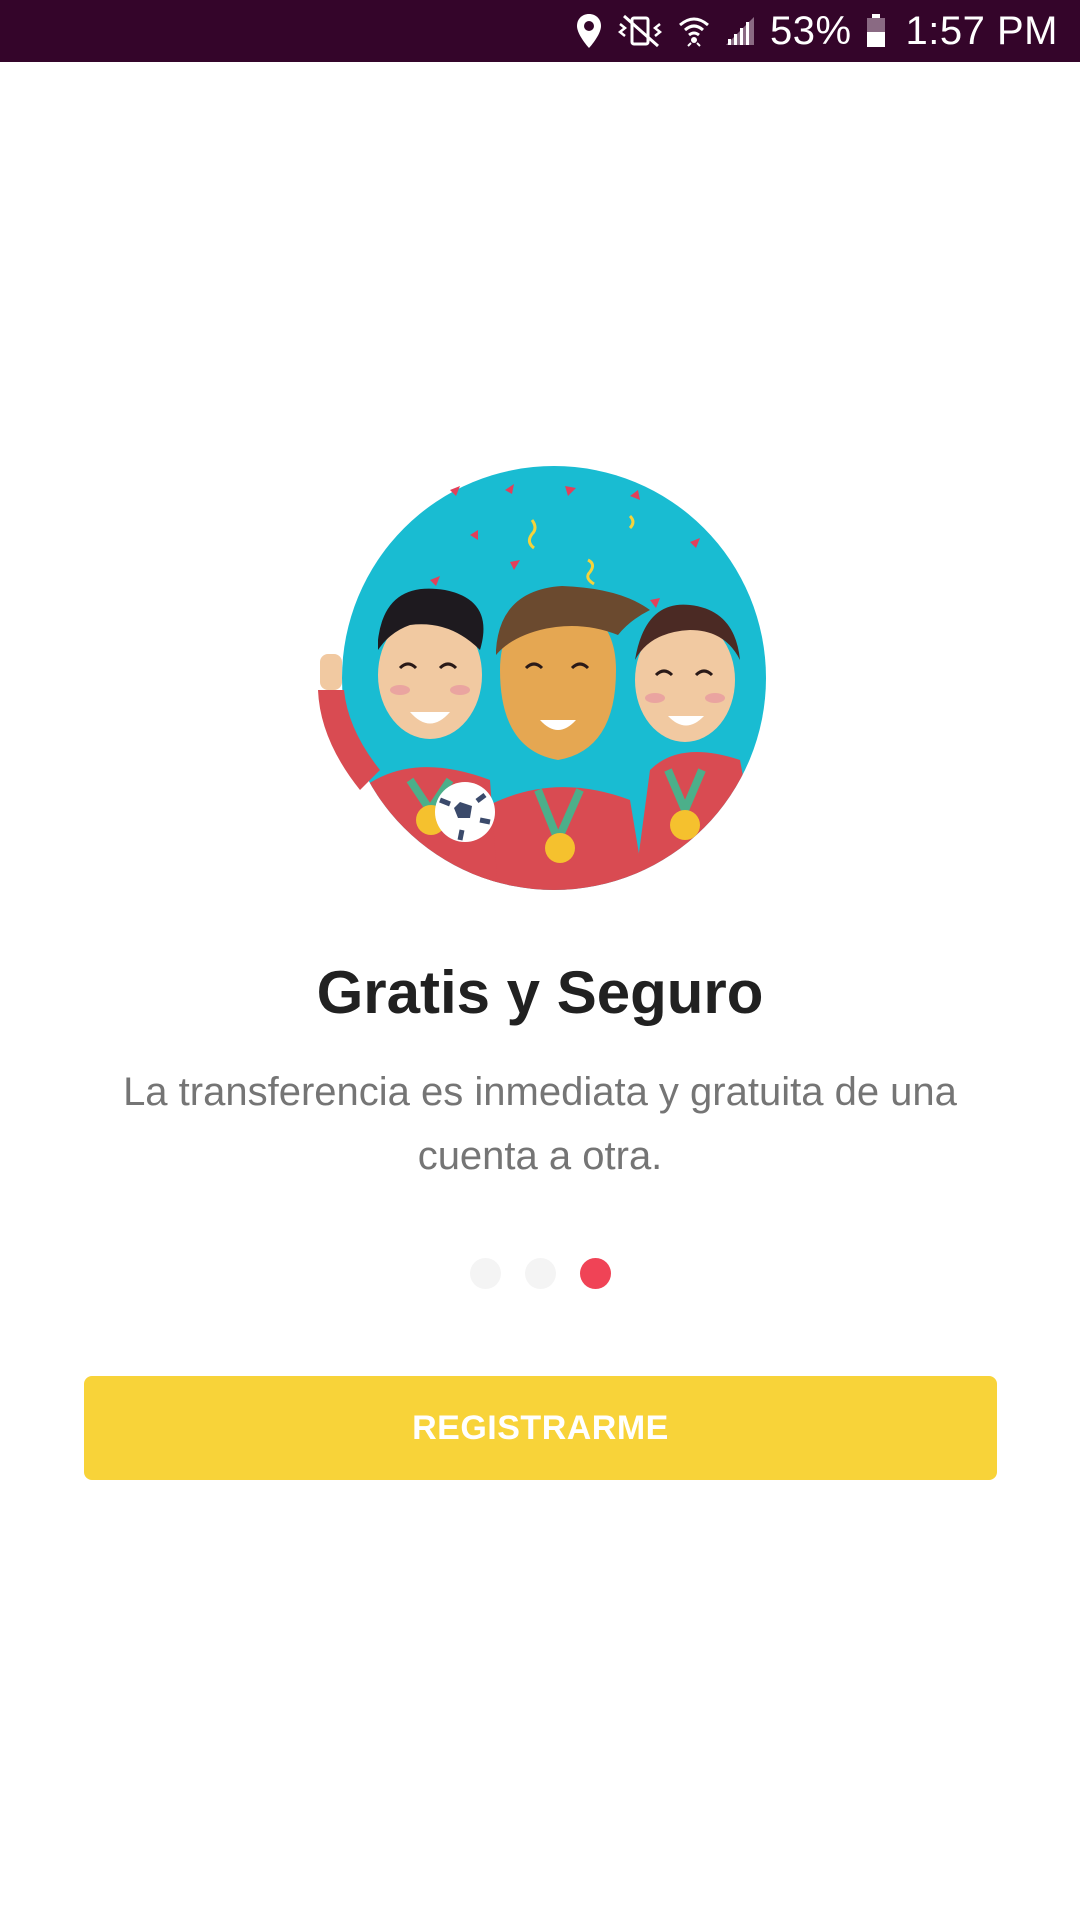 This screenshot has width=1080, height=1920. What do you see at coordinates (640, 31) in the screenshot?
I see `vibrate-off-icon` at bounding box center [640, 31].